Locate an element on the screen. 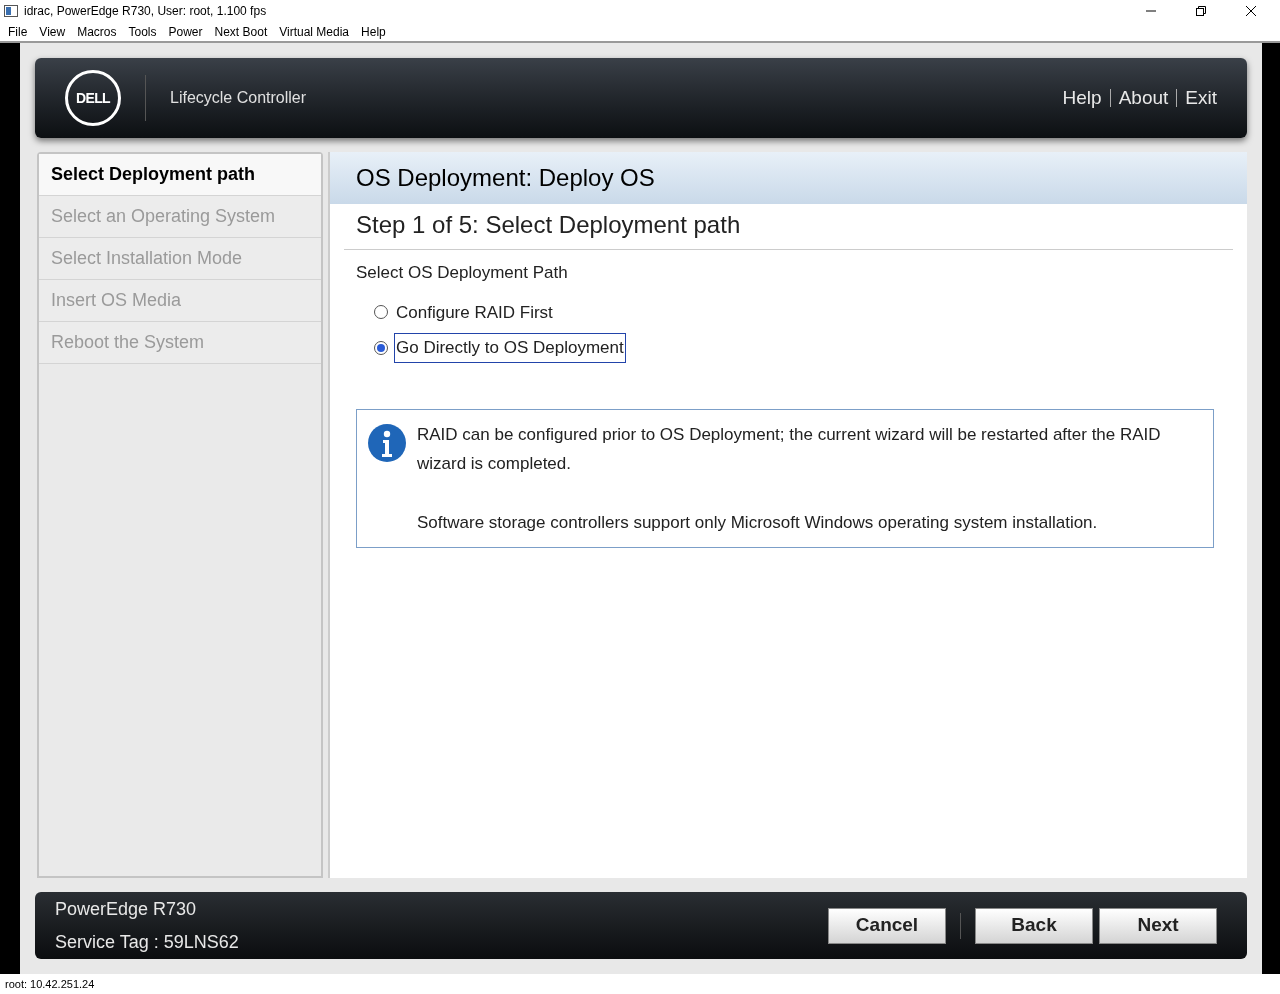 Image resolution: width=1280 pixels, height=994 pixels. menu-item: Tools is located at coordinates (142, 31).